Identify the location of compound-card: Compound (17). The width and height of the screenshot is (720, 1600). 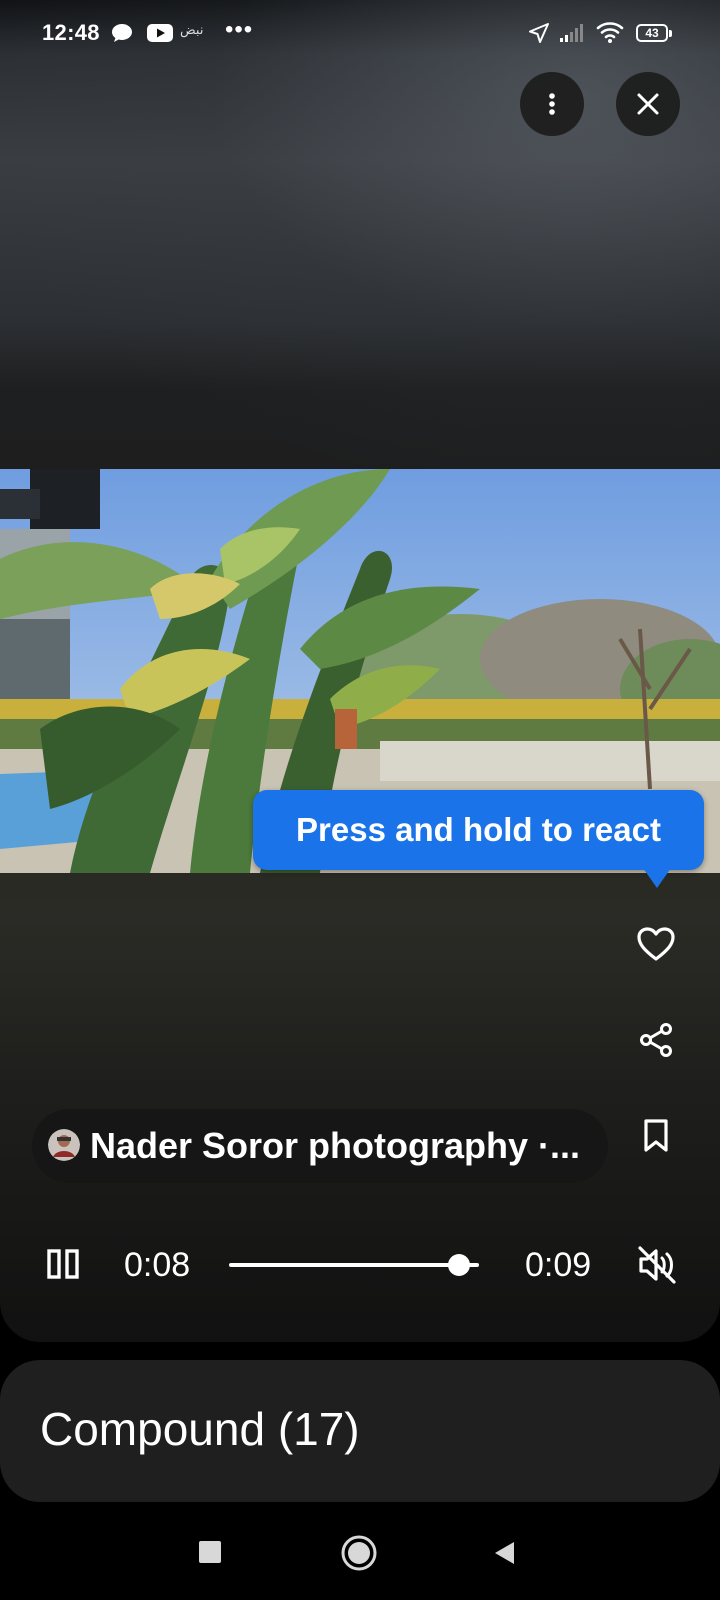
(360, 1431).